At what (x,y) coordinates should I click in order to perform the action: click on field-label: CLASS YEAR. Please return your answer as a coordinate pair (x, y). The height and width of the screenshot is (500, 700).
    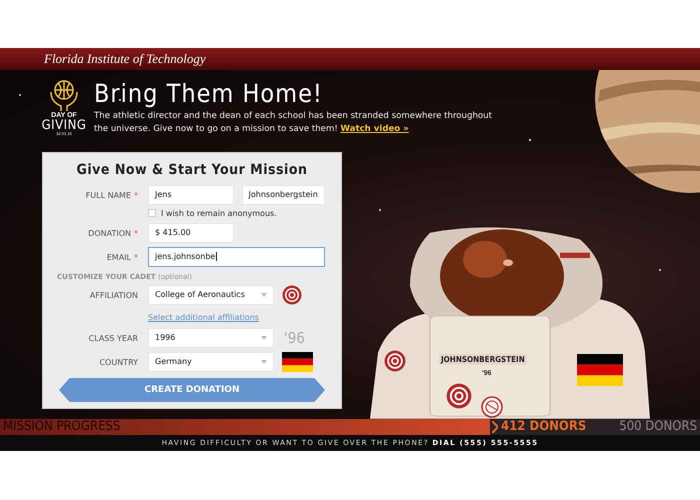
    Looking at the image, I should click on (113, 338).